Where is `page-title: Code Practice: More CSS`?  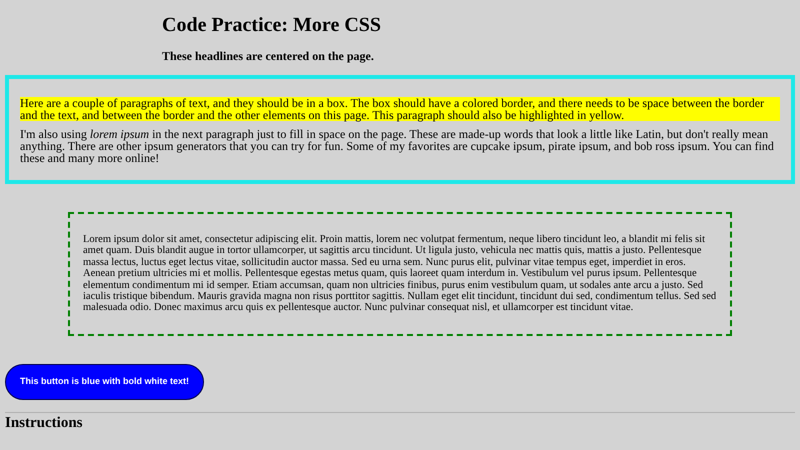
page-title: Code Practice: More CSS is located at coordinates (272, 25).